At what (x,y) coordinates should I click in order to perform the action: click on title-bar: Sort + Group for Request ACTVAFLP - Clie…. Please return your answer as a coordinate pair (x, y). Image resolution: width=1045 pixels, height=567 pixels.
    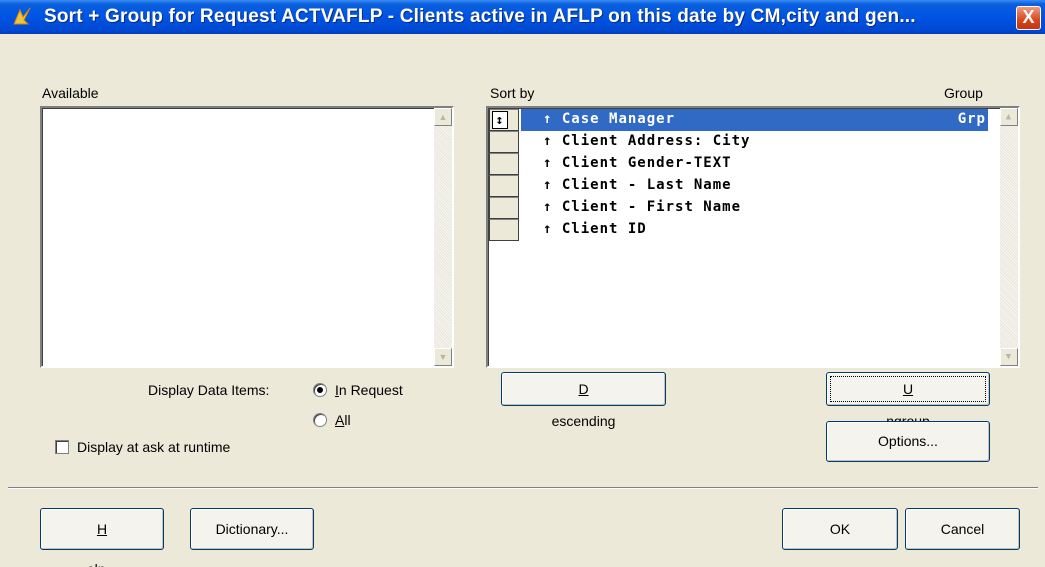
    Looking at the image, I should click on (522, 17).